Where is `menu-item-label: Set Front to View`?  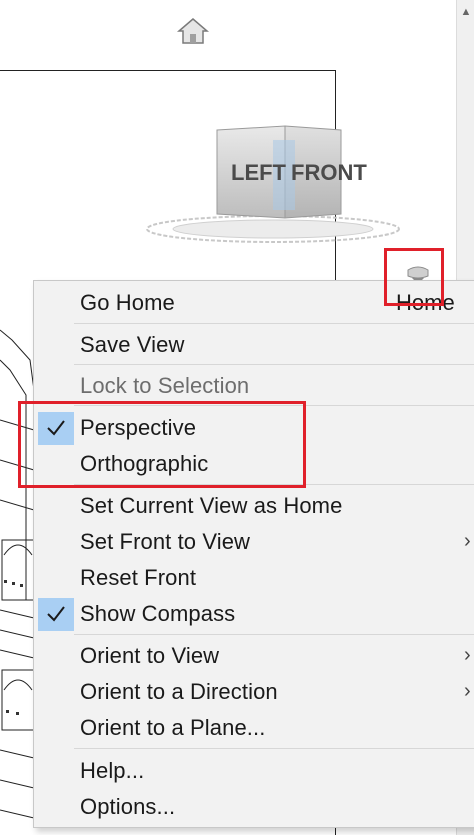
menu-item-label: Set Front to View is located at coordinates (165, 541).